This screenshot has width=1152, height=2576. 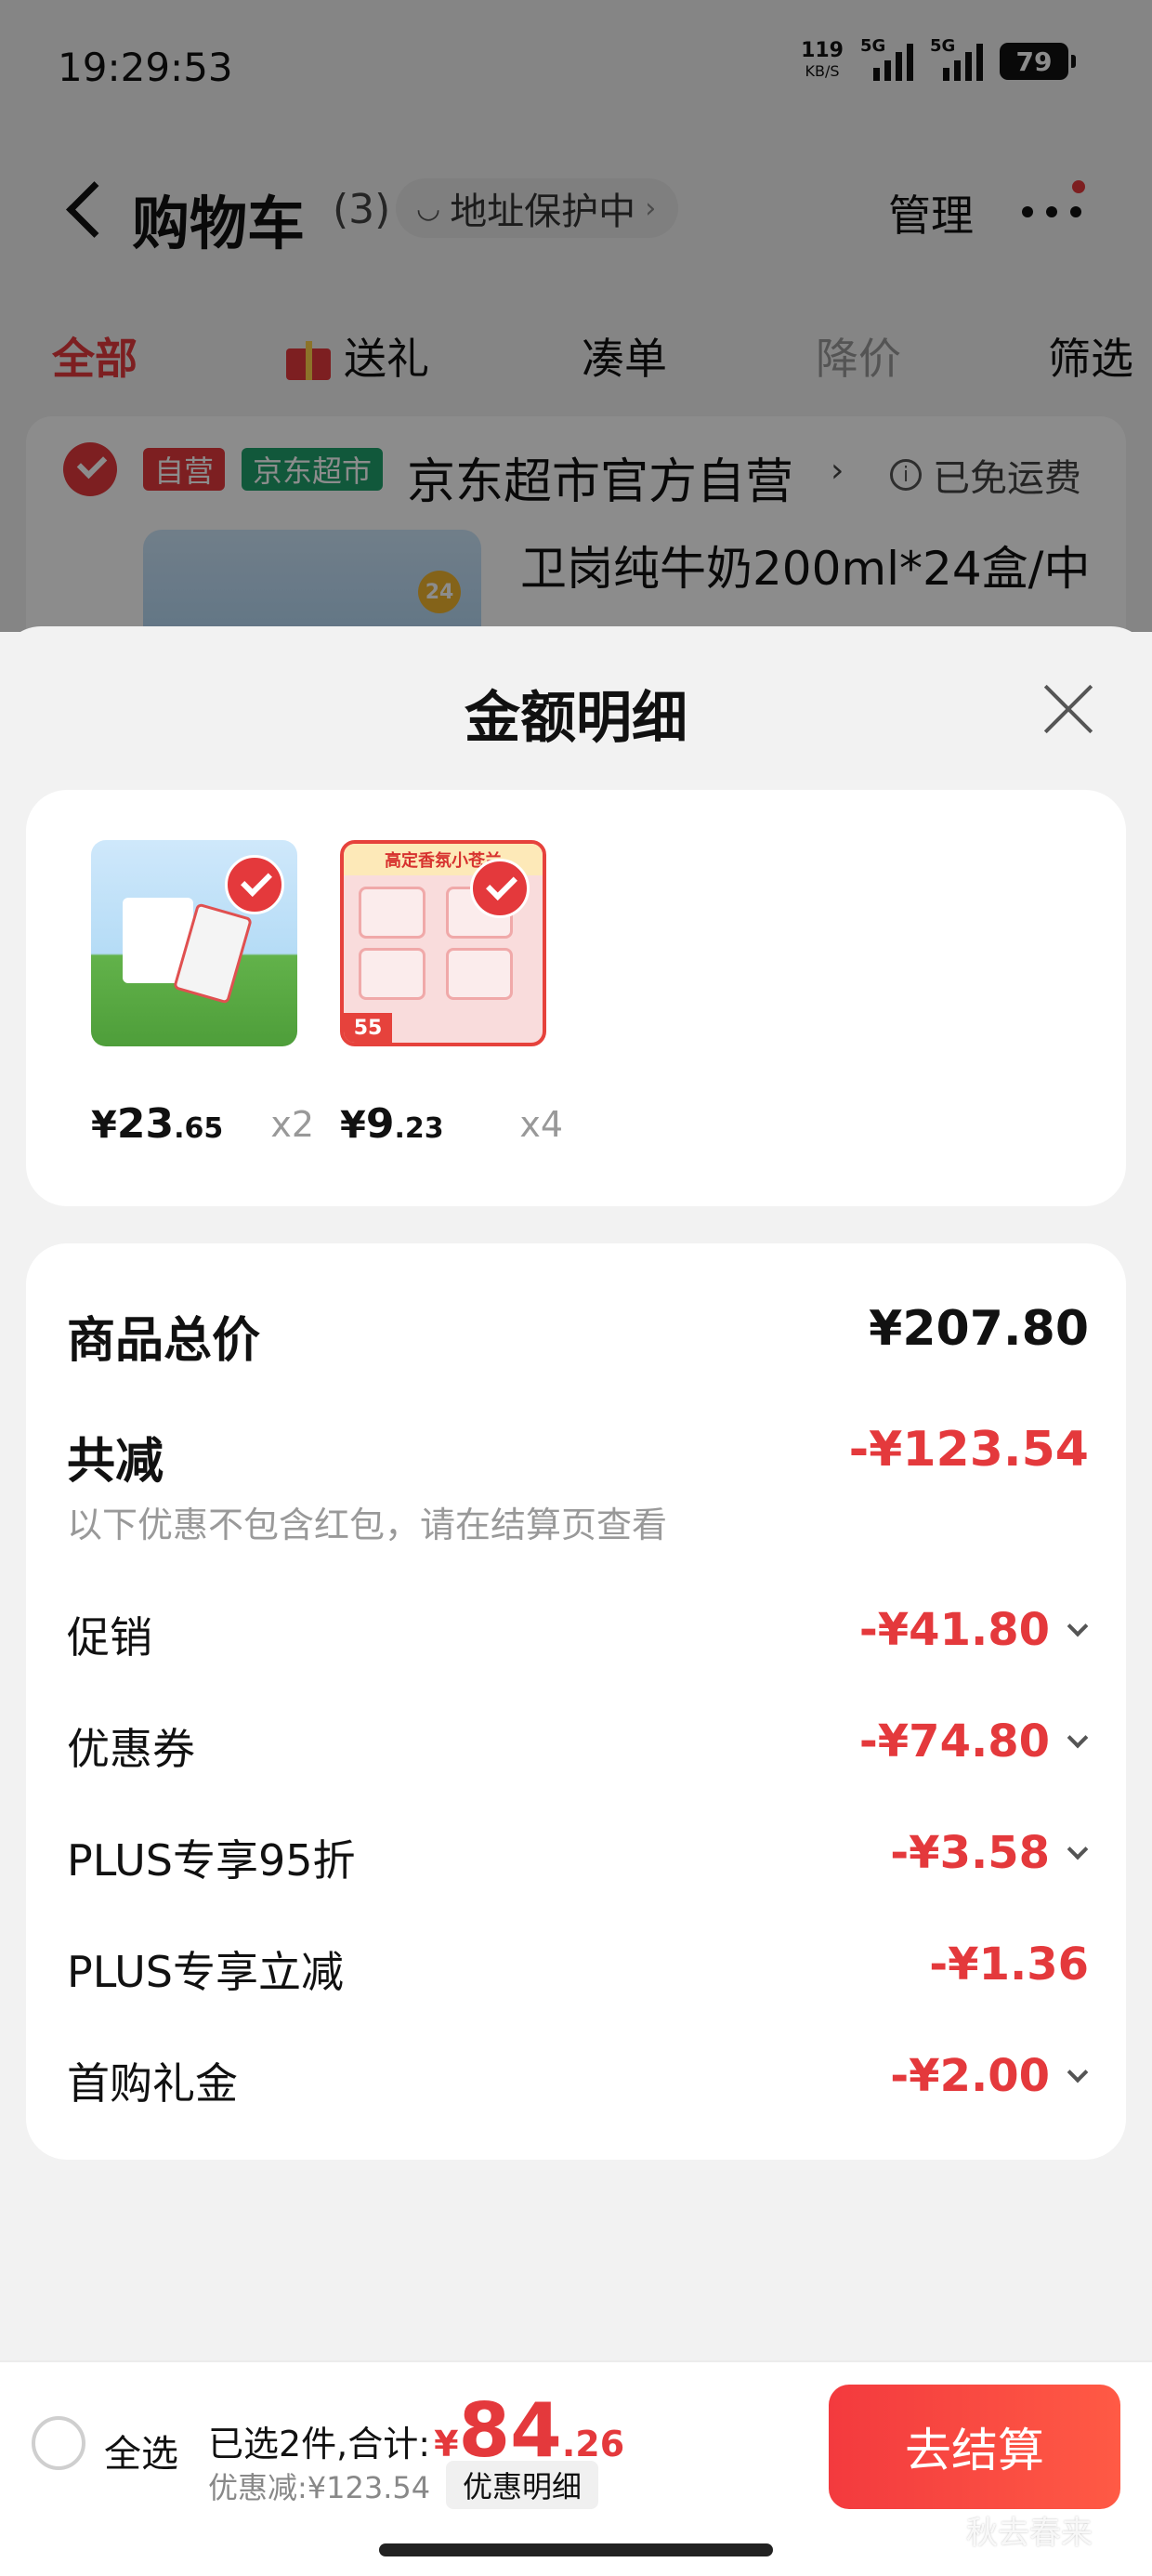 I want to click on plus-reduce-row: PLUS专享立减 -¥1.36, so click(x=578, y=1971).